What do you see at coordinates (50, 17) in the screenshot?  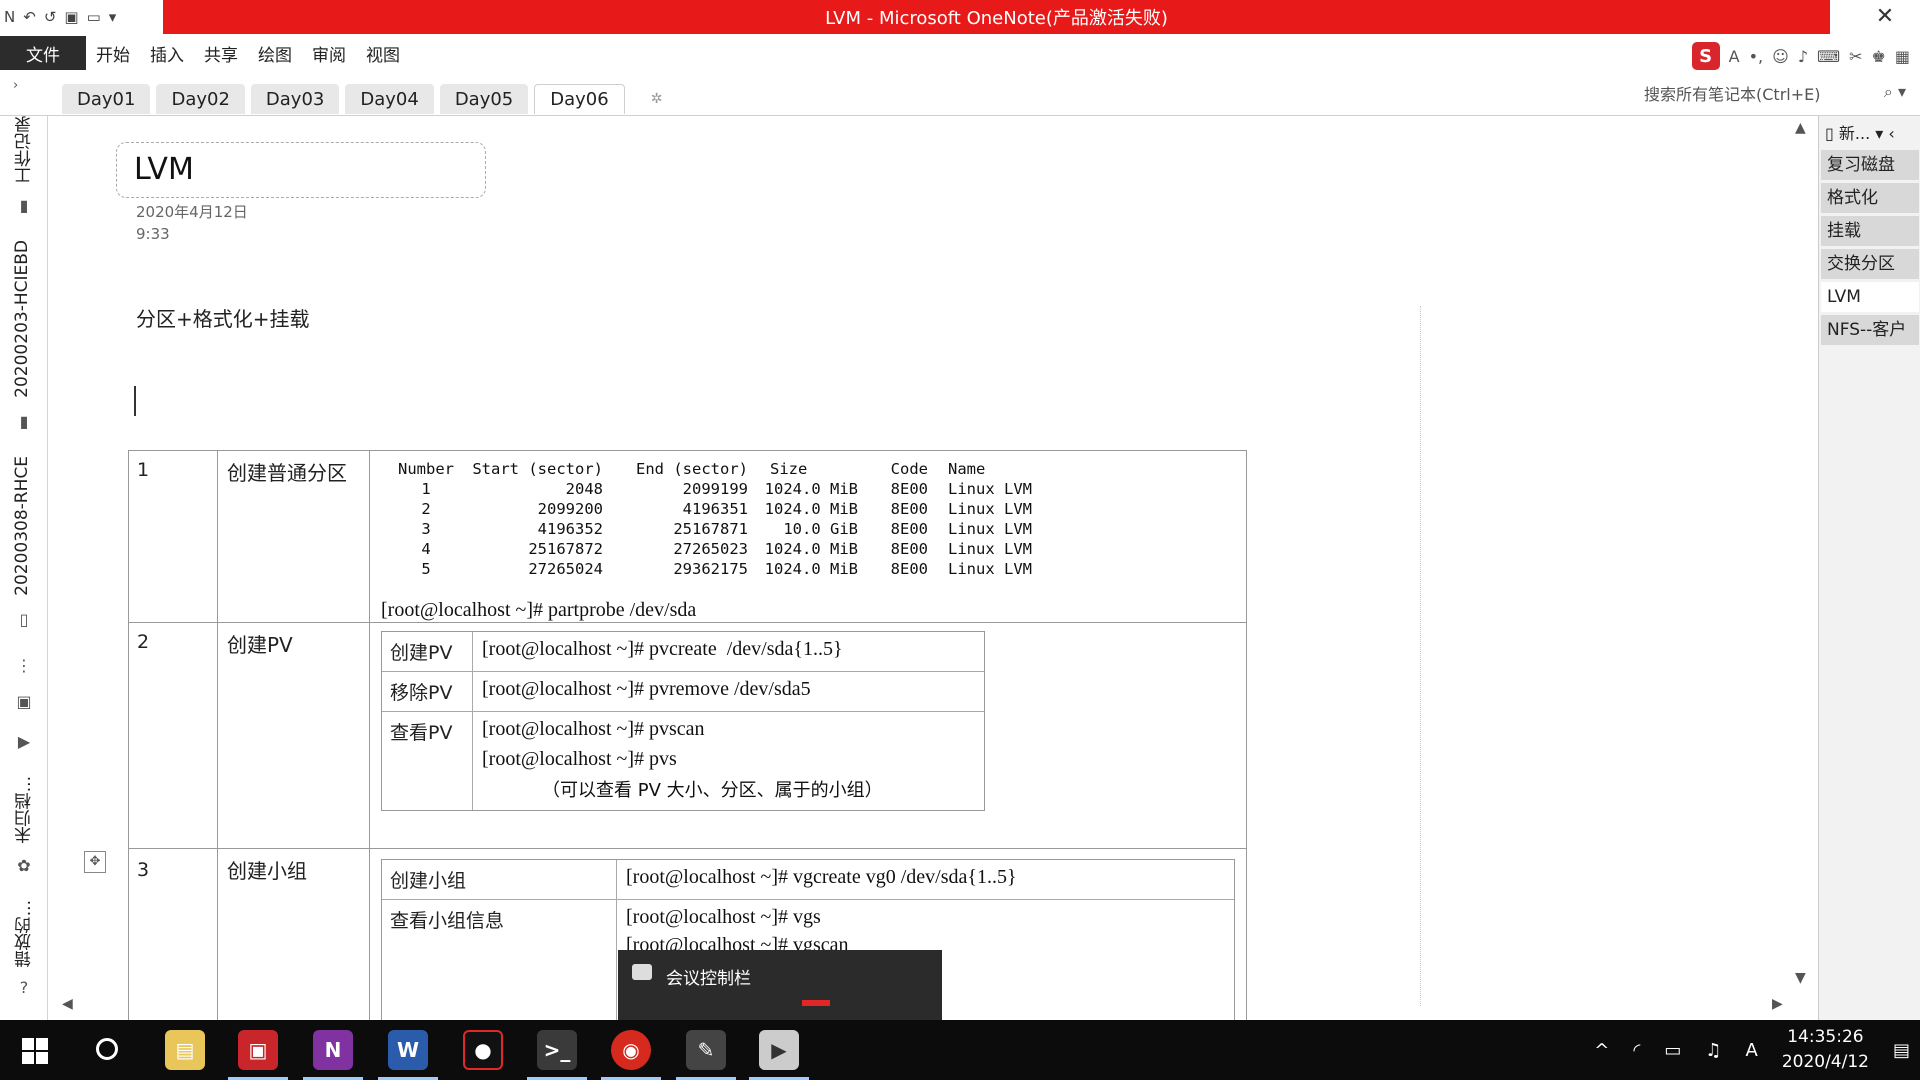 I see `undo-icon: ↺` at bounding box center [50, 17].